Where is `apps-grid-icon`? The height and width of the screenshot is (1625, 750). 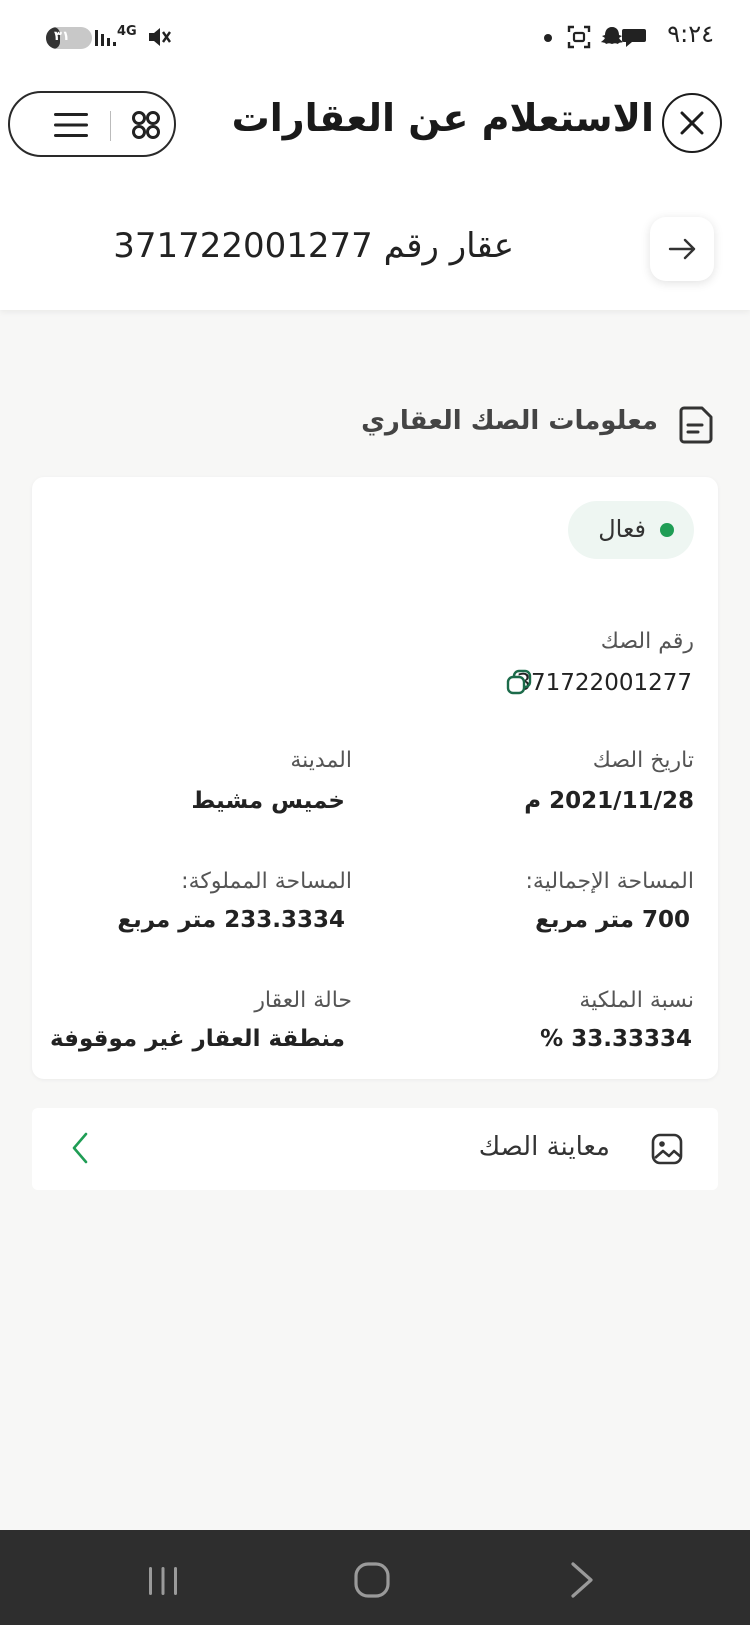 apps-grid-icon is located at coordinates (146, 125).